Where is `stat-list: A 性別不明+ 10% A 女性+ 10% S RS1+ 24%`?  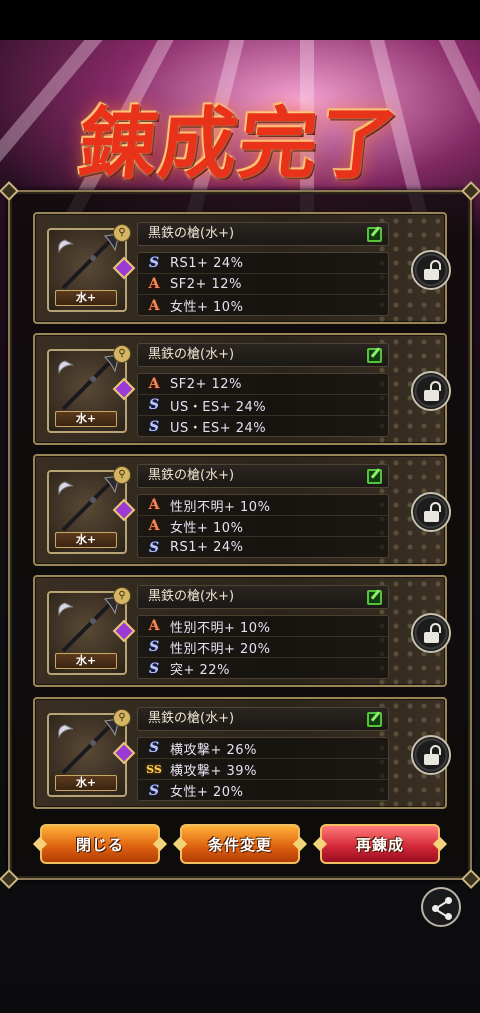
stat-list: A 性別不明+ 10% A 女性+ 10% S RS1+ 24% is located at coordinates (263, 526).